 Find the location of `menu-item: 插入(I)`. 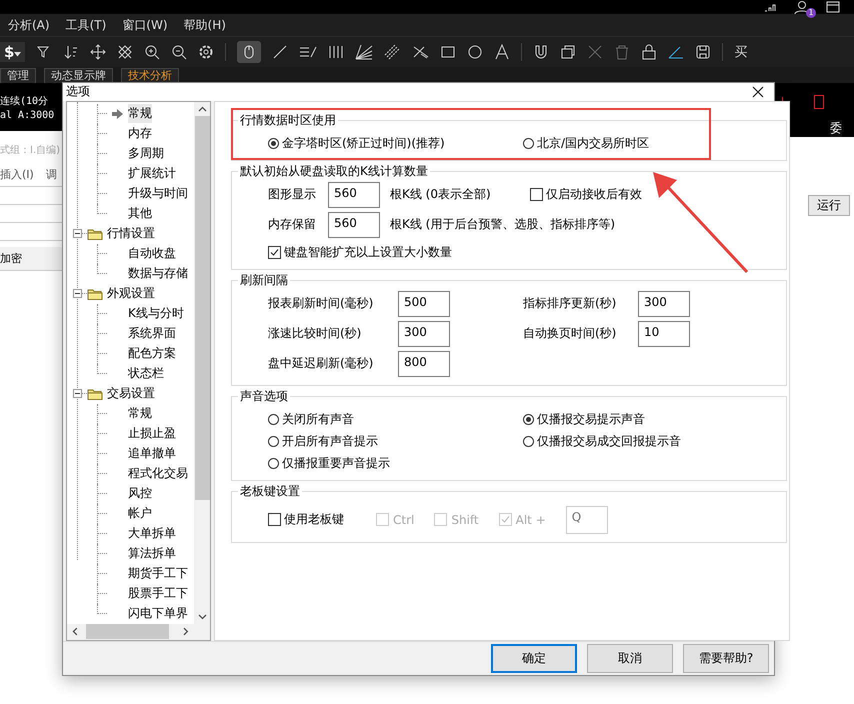

menu-item: 插入(I) is located at coordinates (17, 174).